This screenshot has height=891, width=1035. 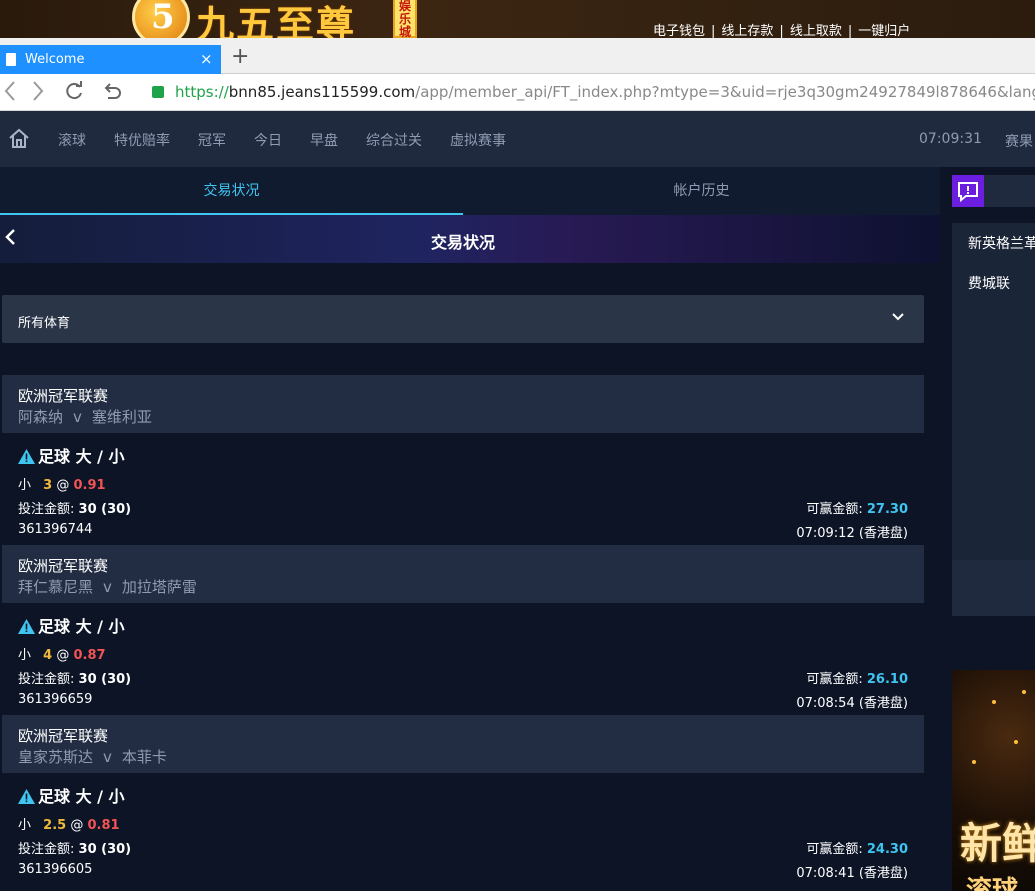 I want to click on chat-button, so click(x=968, y=191).